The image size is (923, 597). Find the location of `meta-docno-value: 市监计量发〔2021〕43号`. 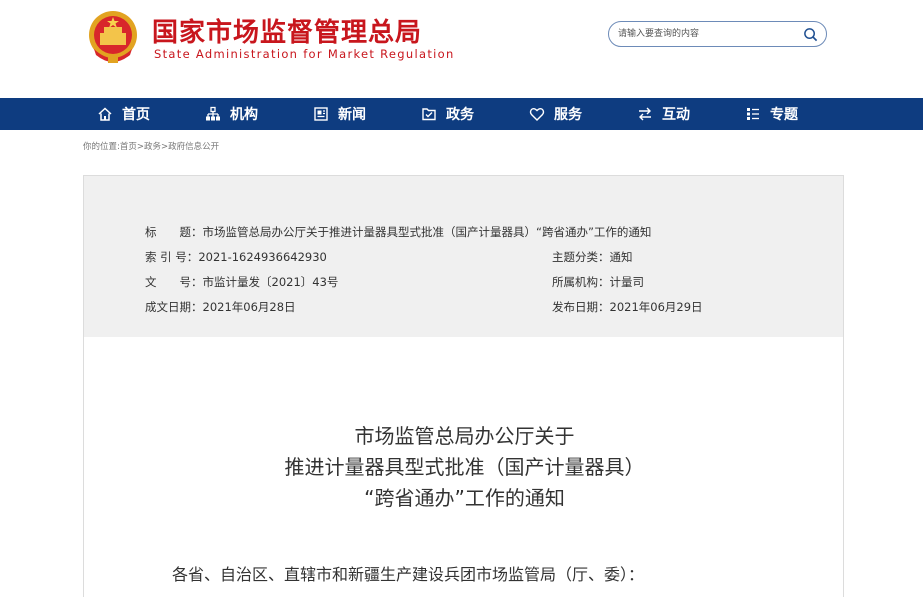

meta-docno-value: 市监计量发〔2021〕43号 is located at coordinates (270, 282).